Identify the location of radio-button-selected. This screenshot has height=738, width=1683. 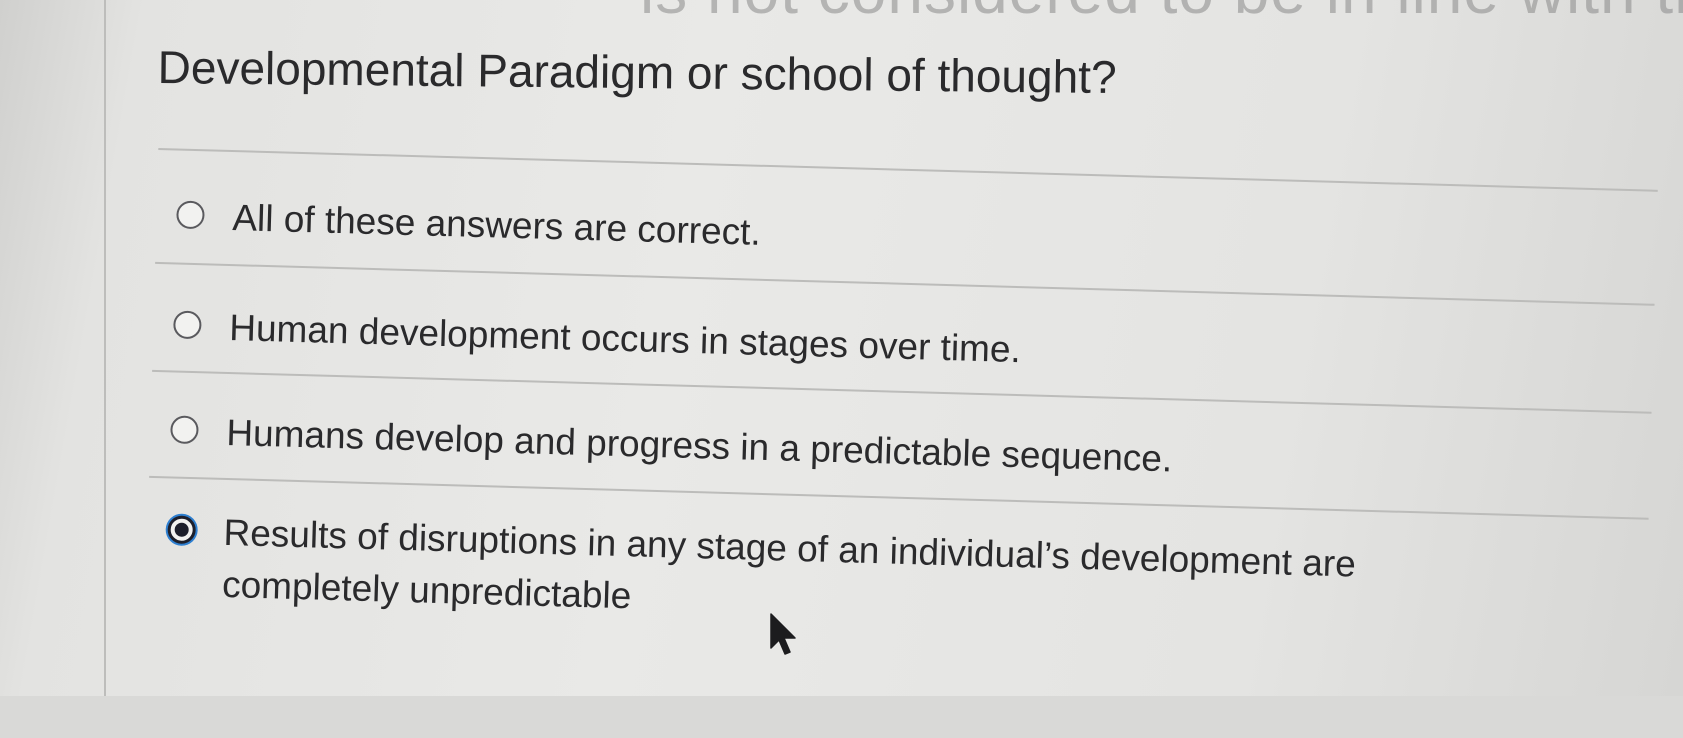
(182, 530).